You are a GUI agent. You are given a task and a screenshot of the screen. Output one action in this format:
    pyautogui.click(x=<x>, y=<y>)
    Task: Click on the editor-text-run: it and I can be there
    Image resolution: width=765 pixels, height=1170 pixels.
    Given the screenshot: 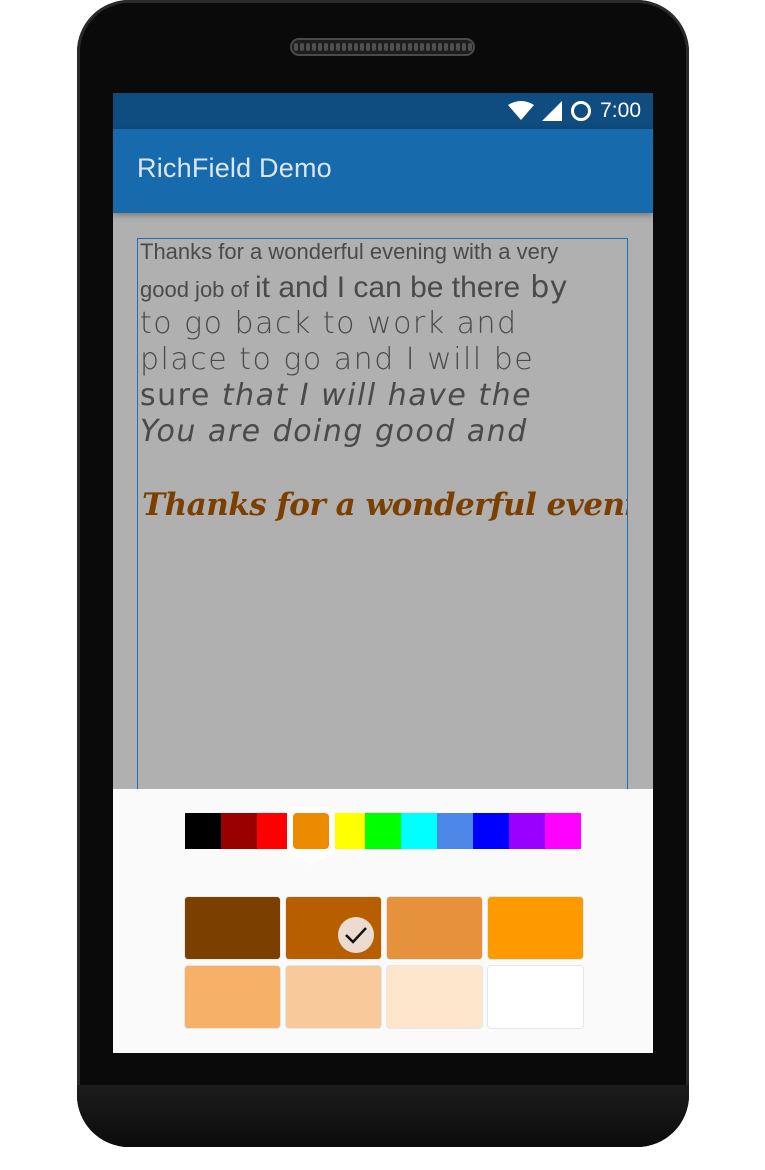 What is the action you would take?
    pyautogui.click(x=387, y=287)
    